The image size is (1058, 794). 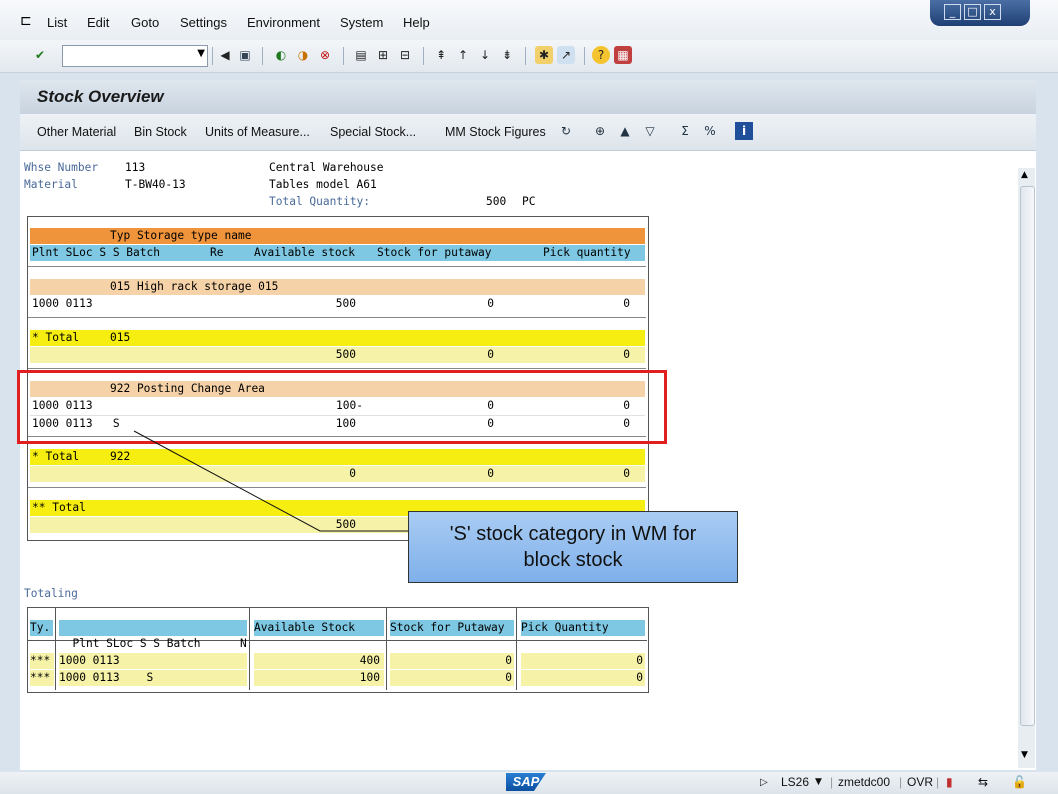 I want to click on tot-header-ty: Ty., so click(x=41, y=628).